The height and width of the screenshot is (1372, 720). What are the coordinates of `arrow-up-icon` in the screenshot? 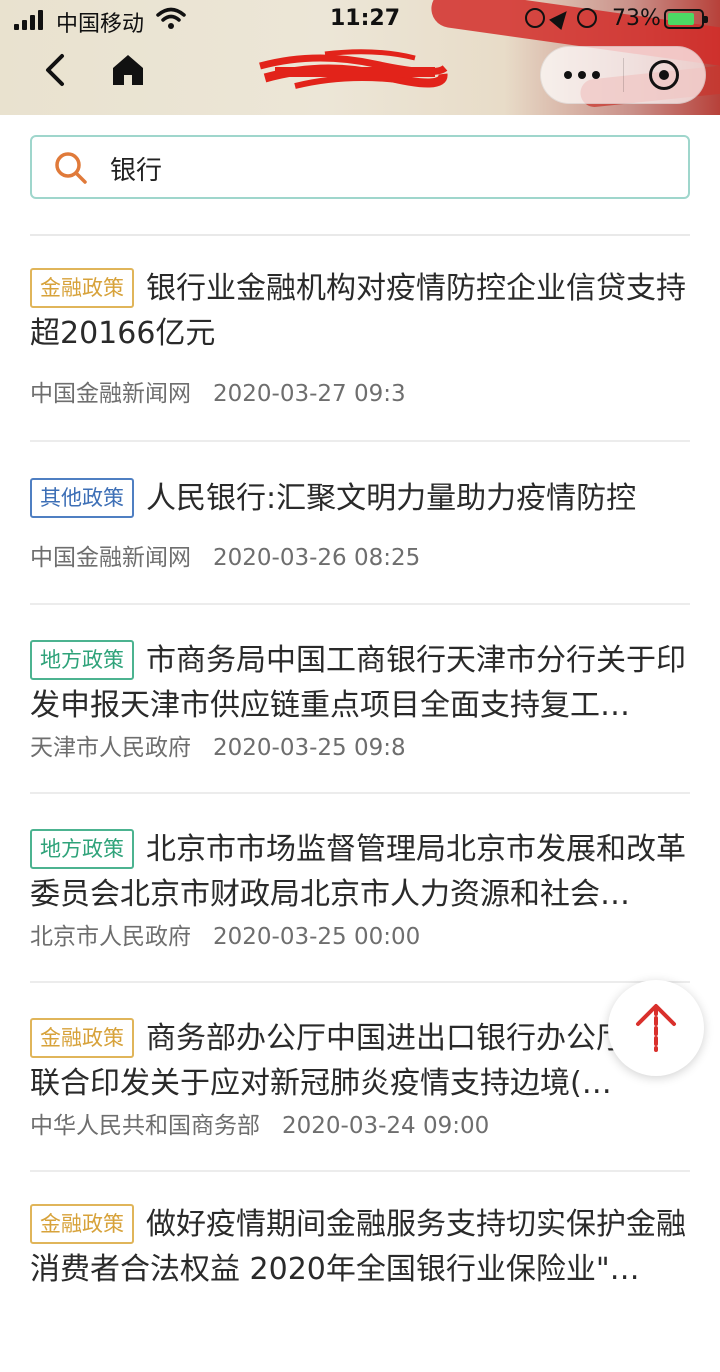 It's located at (656, 1028).